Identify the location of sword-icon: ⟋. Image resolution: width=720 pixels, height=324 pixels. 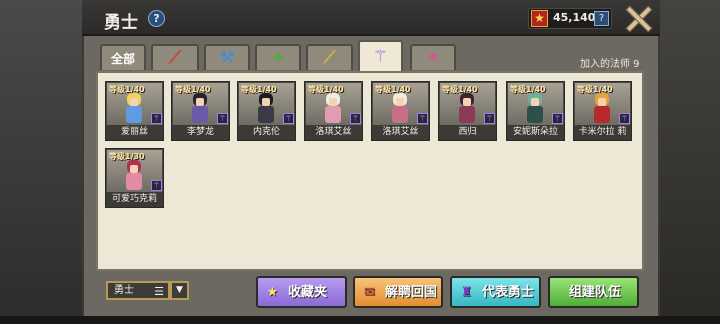
(175, 58).